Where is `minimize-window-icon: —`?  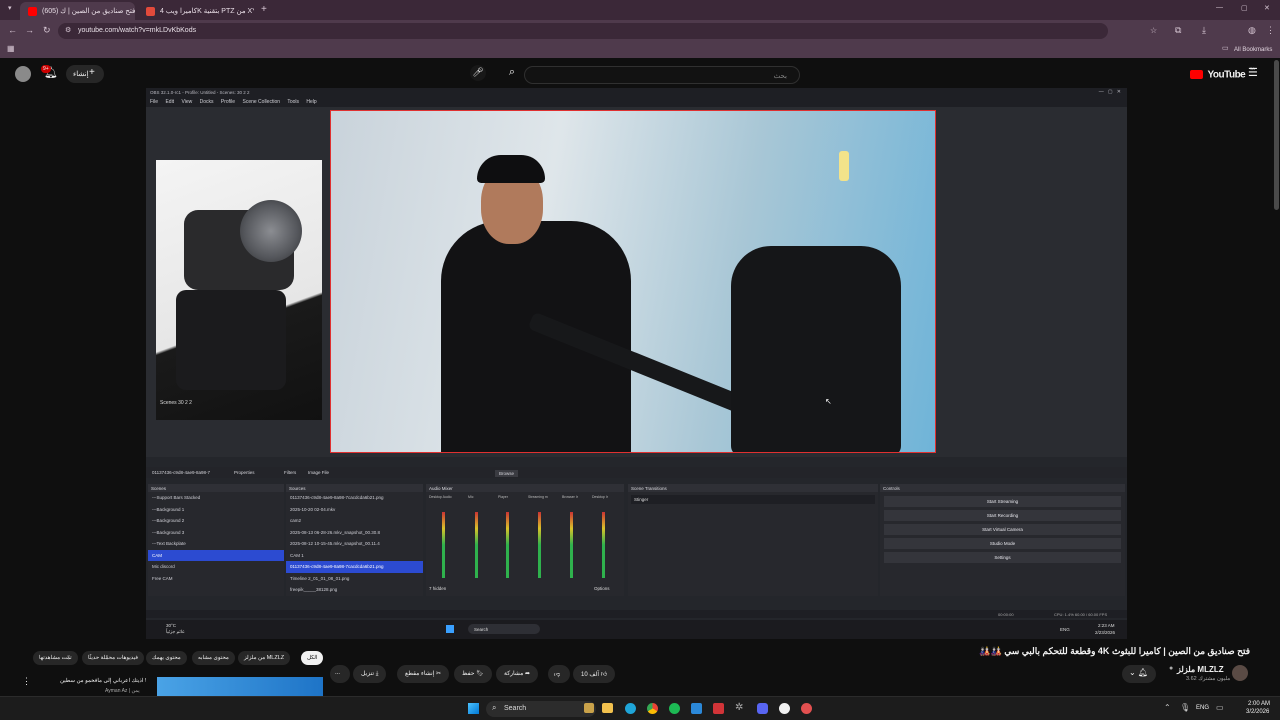 minimize-window-icon: — is located at coordinates (1219, 7).